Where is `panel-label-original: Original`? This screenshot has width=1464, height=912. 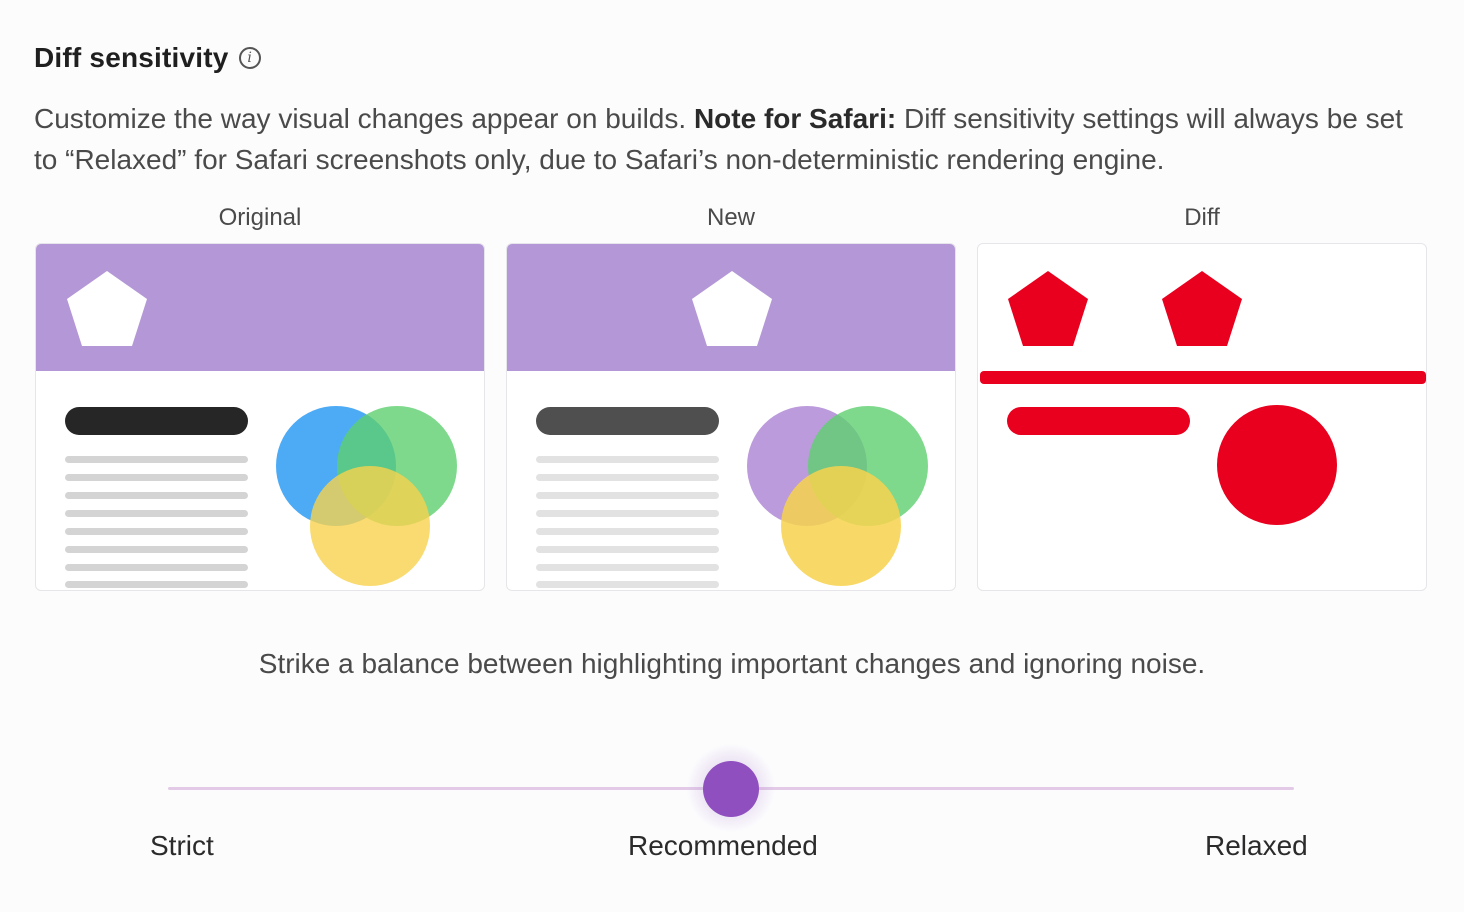
panel-label-original: Original is located at coordinates (260, 217).